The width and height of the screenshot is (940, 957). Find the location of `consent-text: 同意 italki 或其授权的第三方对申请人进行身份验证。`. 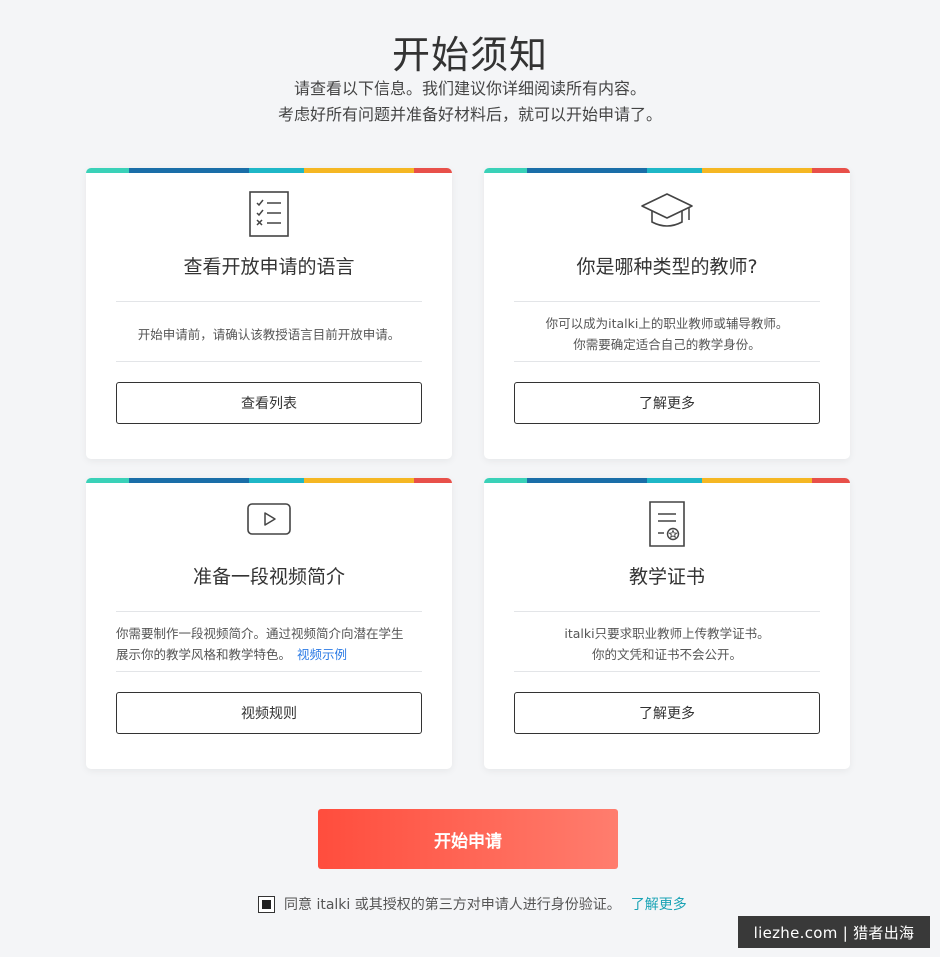

consent-text: 同意 italki 或其授权的第三方对申请人进行身份验证。 is located at coordinates (452, 905).